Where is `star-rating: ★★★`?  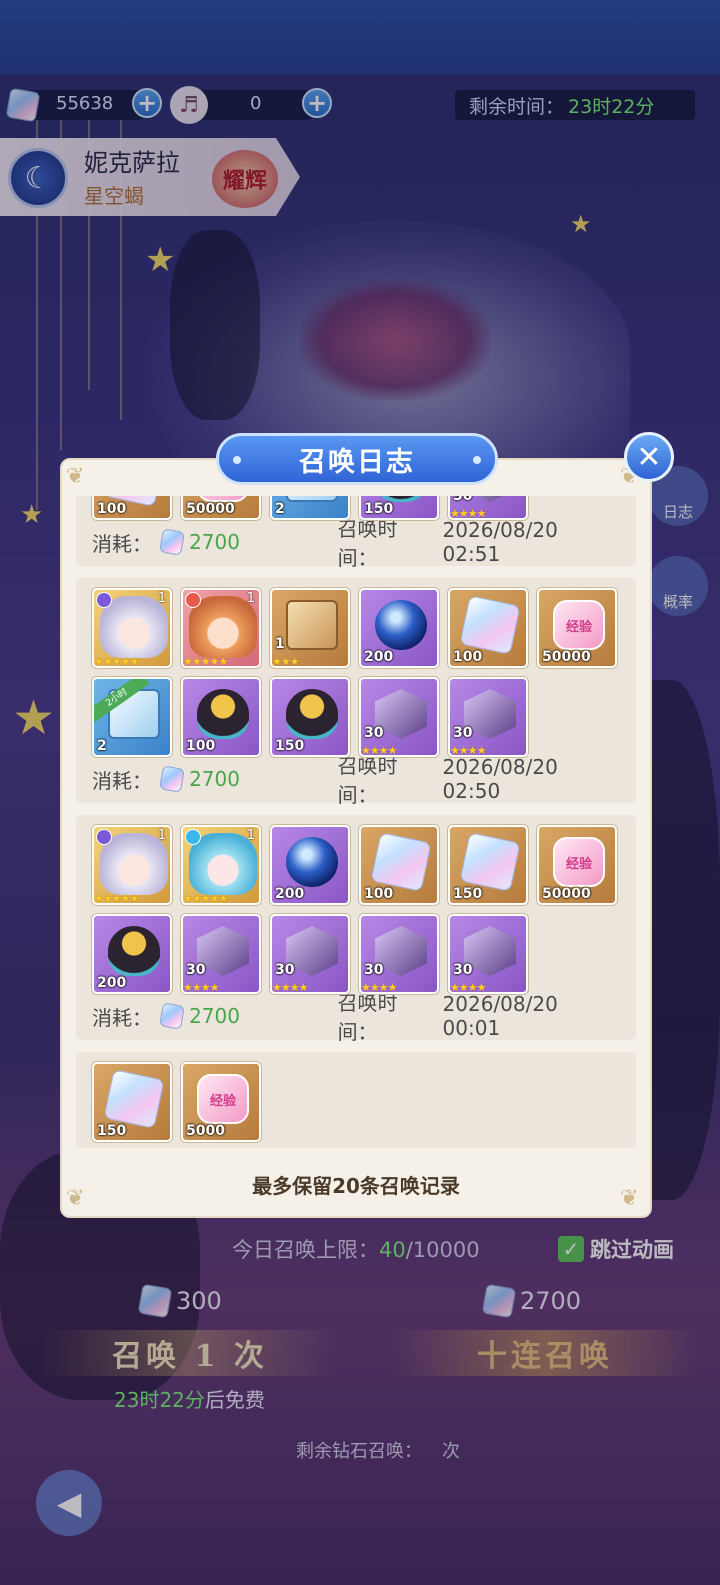
star-rating: ★★★ is located at coordinates (286, 661).